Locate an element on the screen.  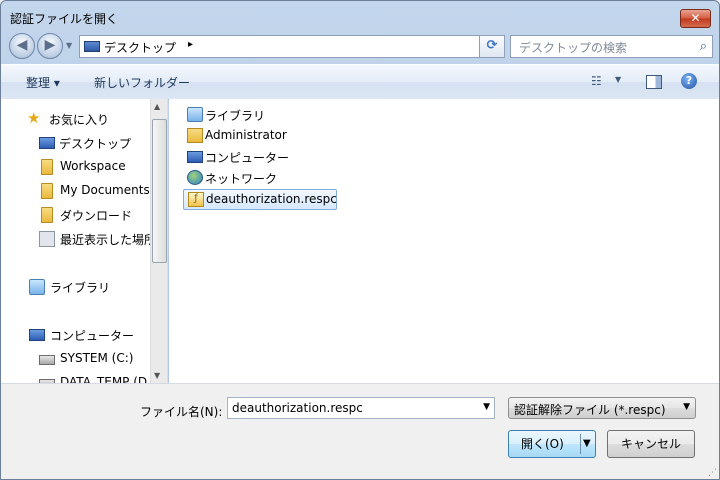
tree-scrollbar: ▲ ▼ is located at coordinates (158, 241).